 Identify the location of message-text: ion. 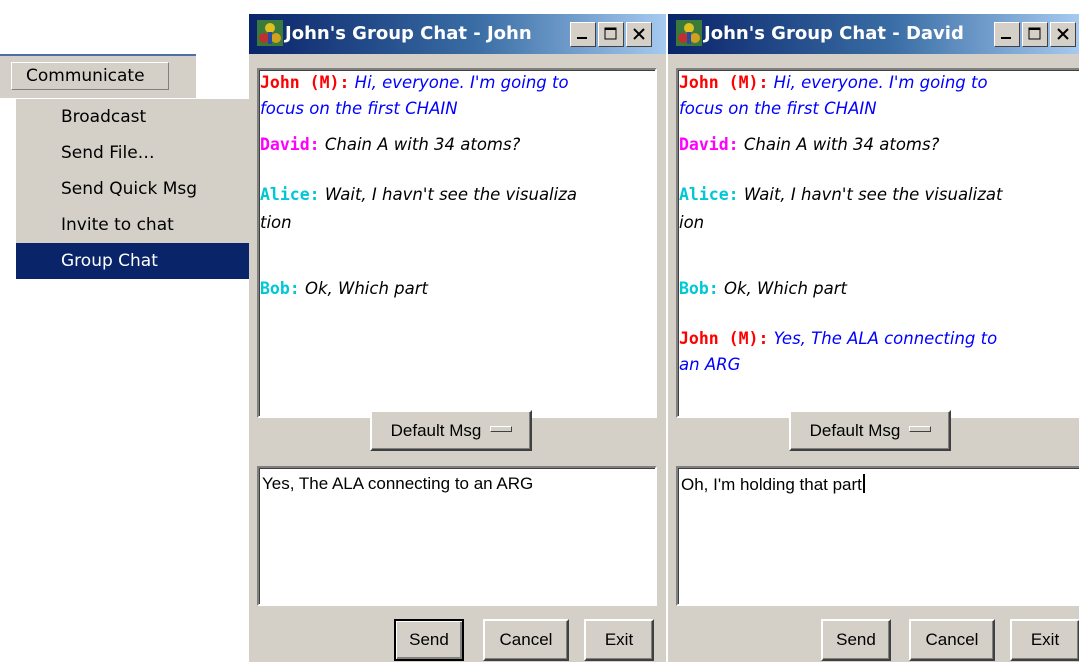
(692, 222).